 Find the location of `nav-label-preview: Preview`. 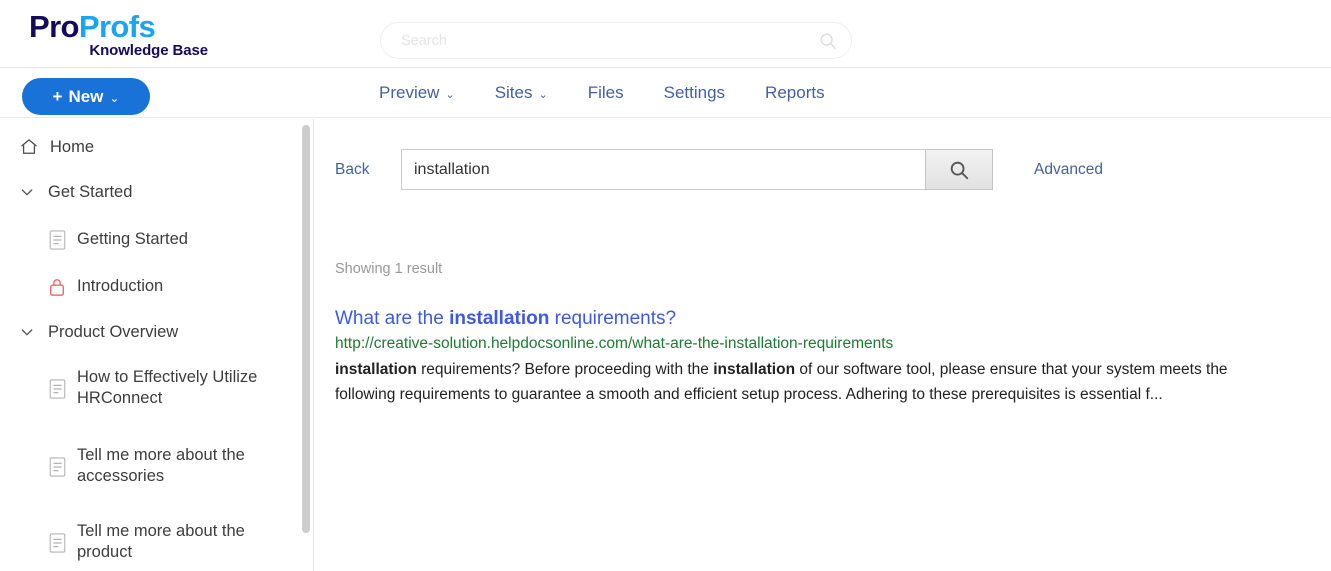

nav-label-preview: Preview is located at coordinates (409, 92).